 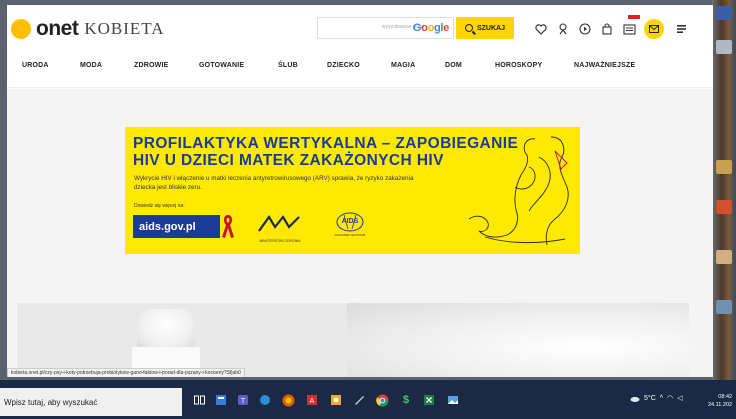 I want to click on svg-text: A, so click(x=312, y=401).